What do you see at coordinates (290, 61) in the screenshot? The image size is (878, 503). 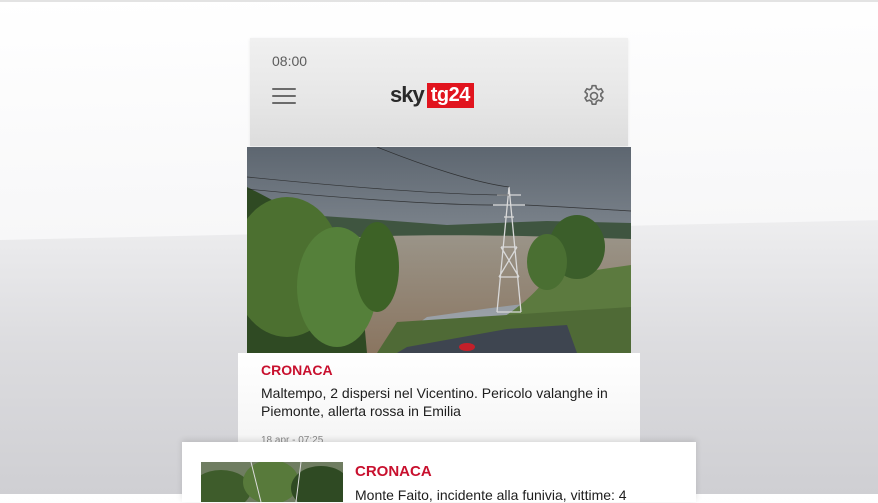 I see `status-time: 08:00` at bounding box center [290, 61].